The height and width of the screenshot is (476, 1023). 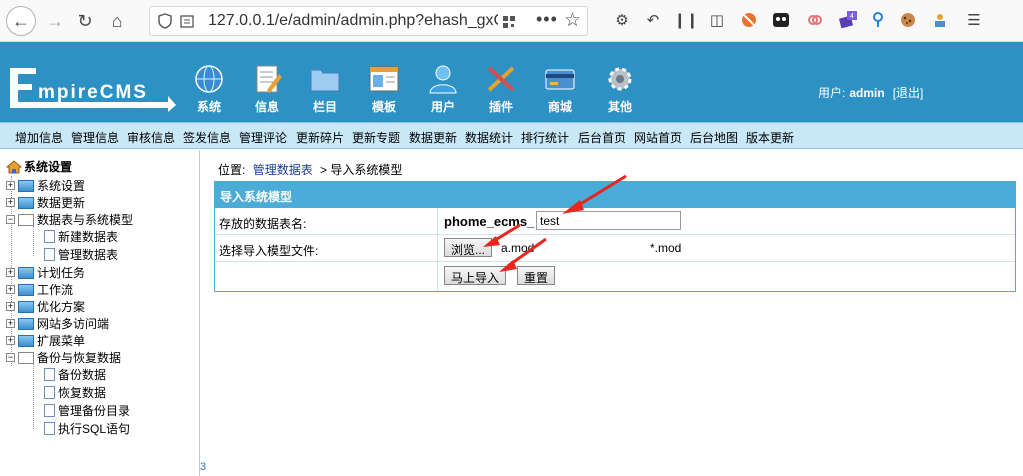 I want to click on menu-user: 用户, so click(x=443, y=91).